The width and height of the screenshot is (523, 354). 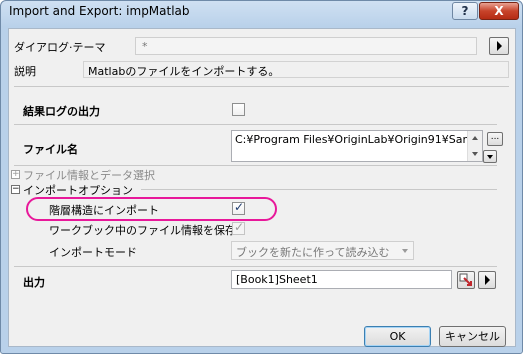 What do you see at coordinates (341, 279) in the screenshot?
I see `output-field: [Book1]Sheet1` at bounding box center [341, 279].